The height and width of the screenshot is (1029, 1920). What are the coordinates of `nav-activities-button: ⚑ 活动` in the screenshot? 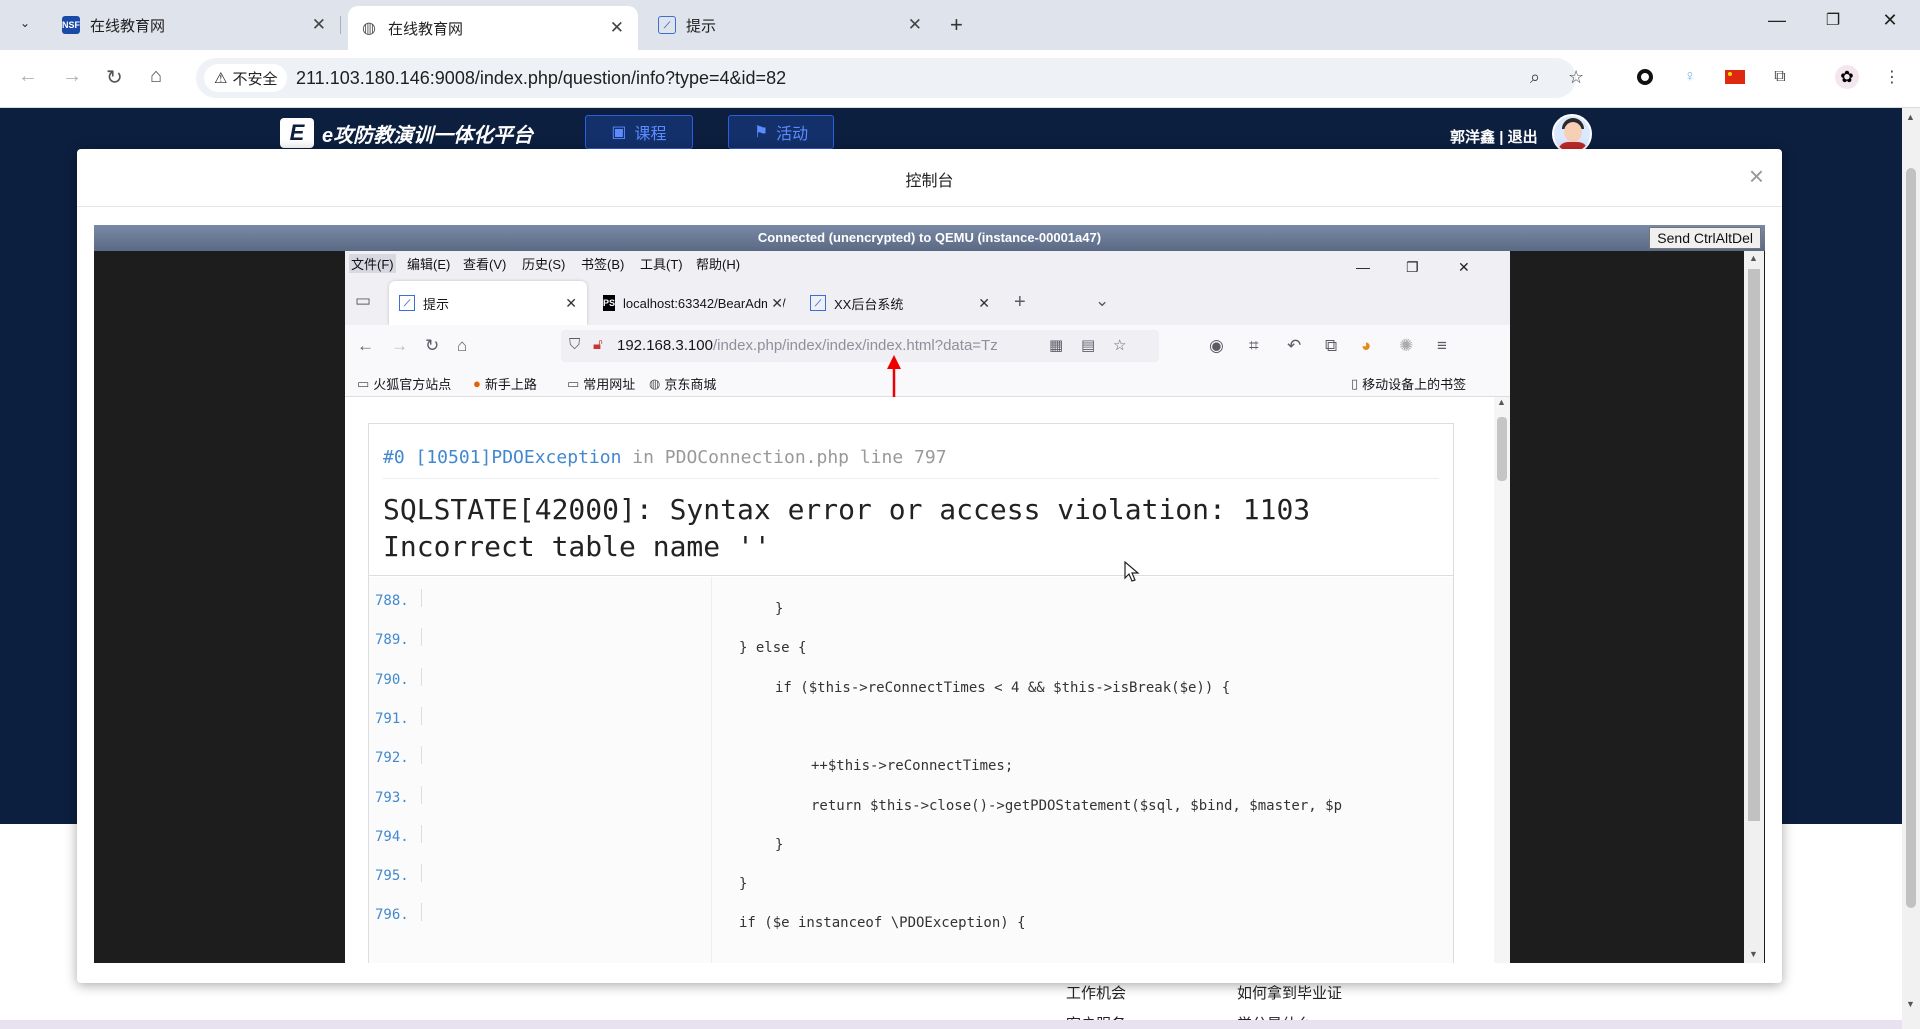 It's located at (781, 132).